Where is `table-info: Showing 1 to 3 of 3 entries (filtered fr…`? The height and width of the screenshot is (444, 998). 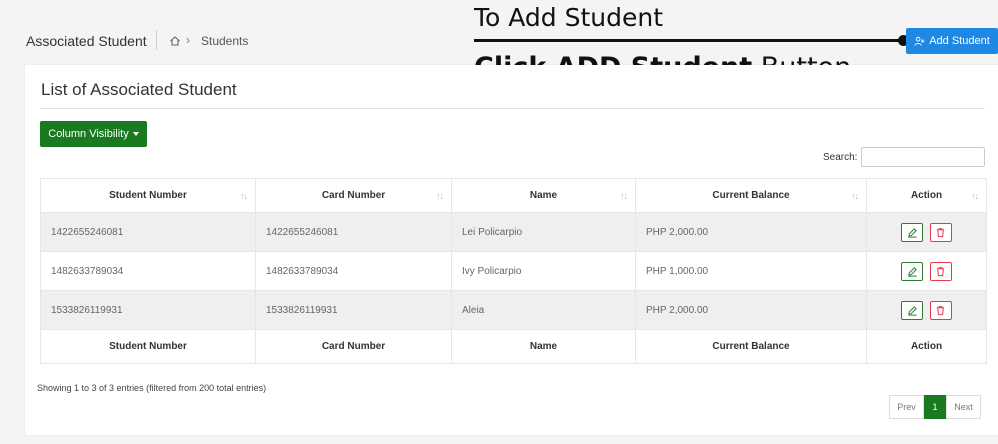
table-info: Showing 1 to 3 of 3 entries (filtered fr… is located at coordinates (152, 388).